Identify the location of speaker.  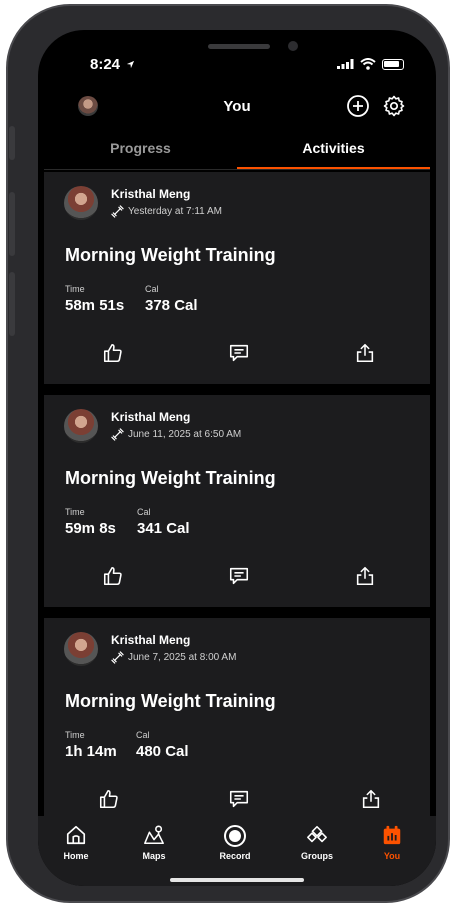
(239, 46).